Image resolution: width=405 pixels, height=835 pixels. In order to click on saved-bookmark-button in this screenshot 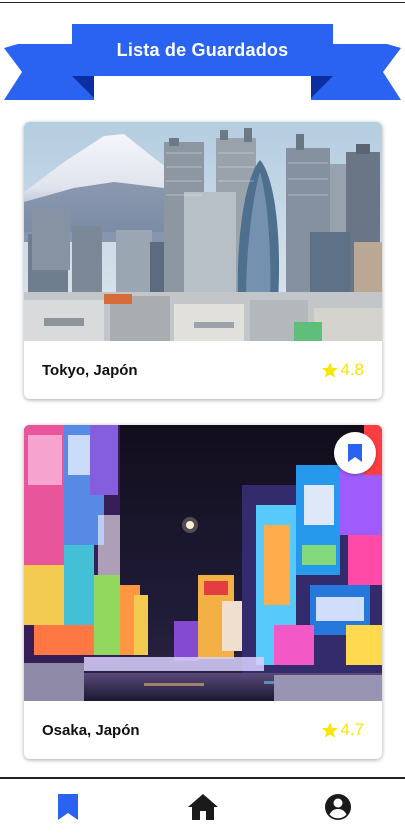, I will do `click(355, 453)`.